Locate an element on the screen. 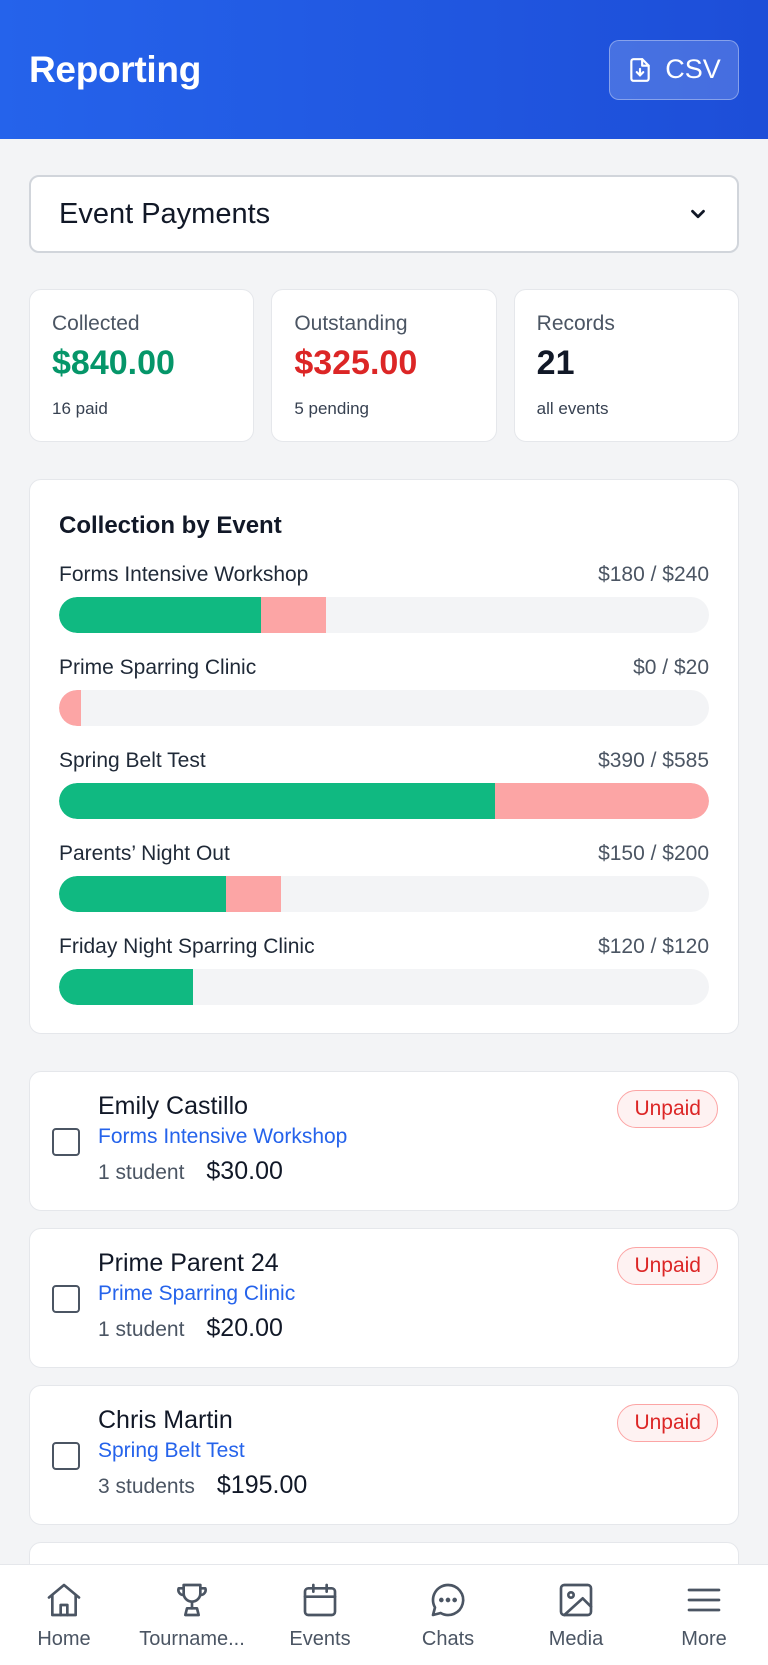  event-bar-row: Friday Night Sparring Clinic $120 / $120 is located at coordinates (384, 970).